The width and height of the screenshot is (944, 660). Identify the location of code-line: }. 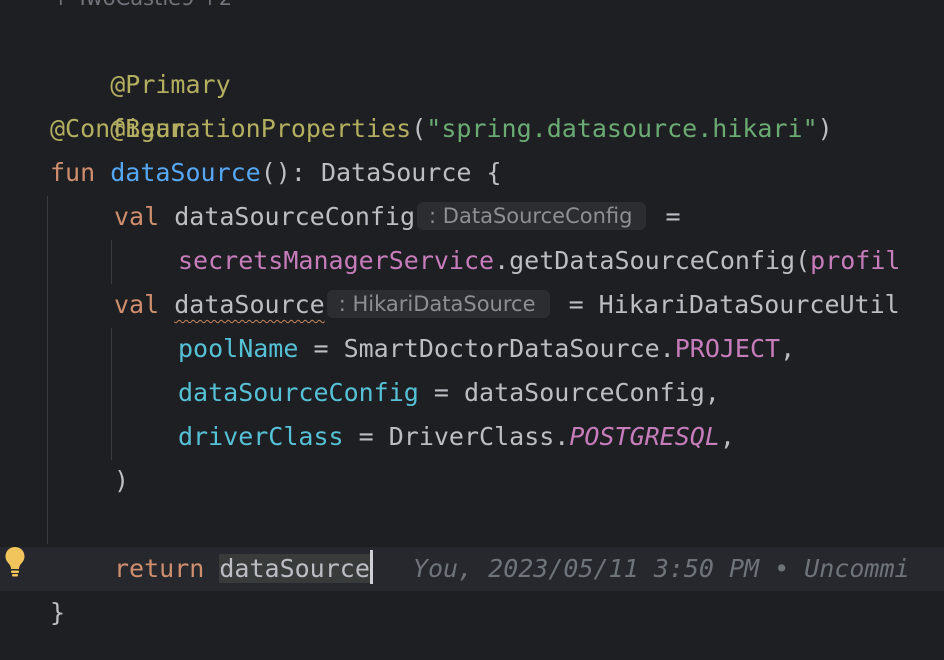
(57, 613).